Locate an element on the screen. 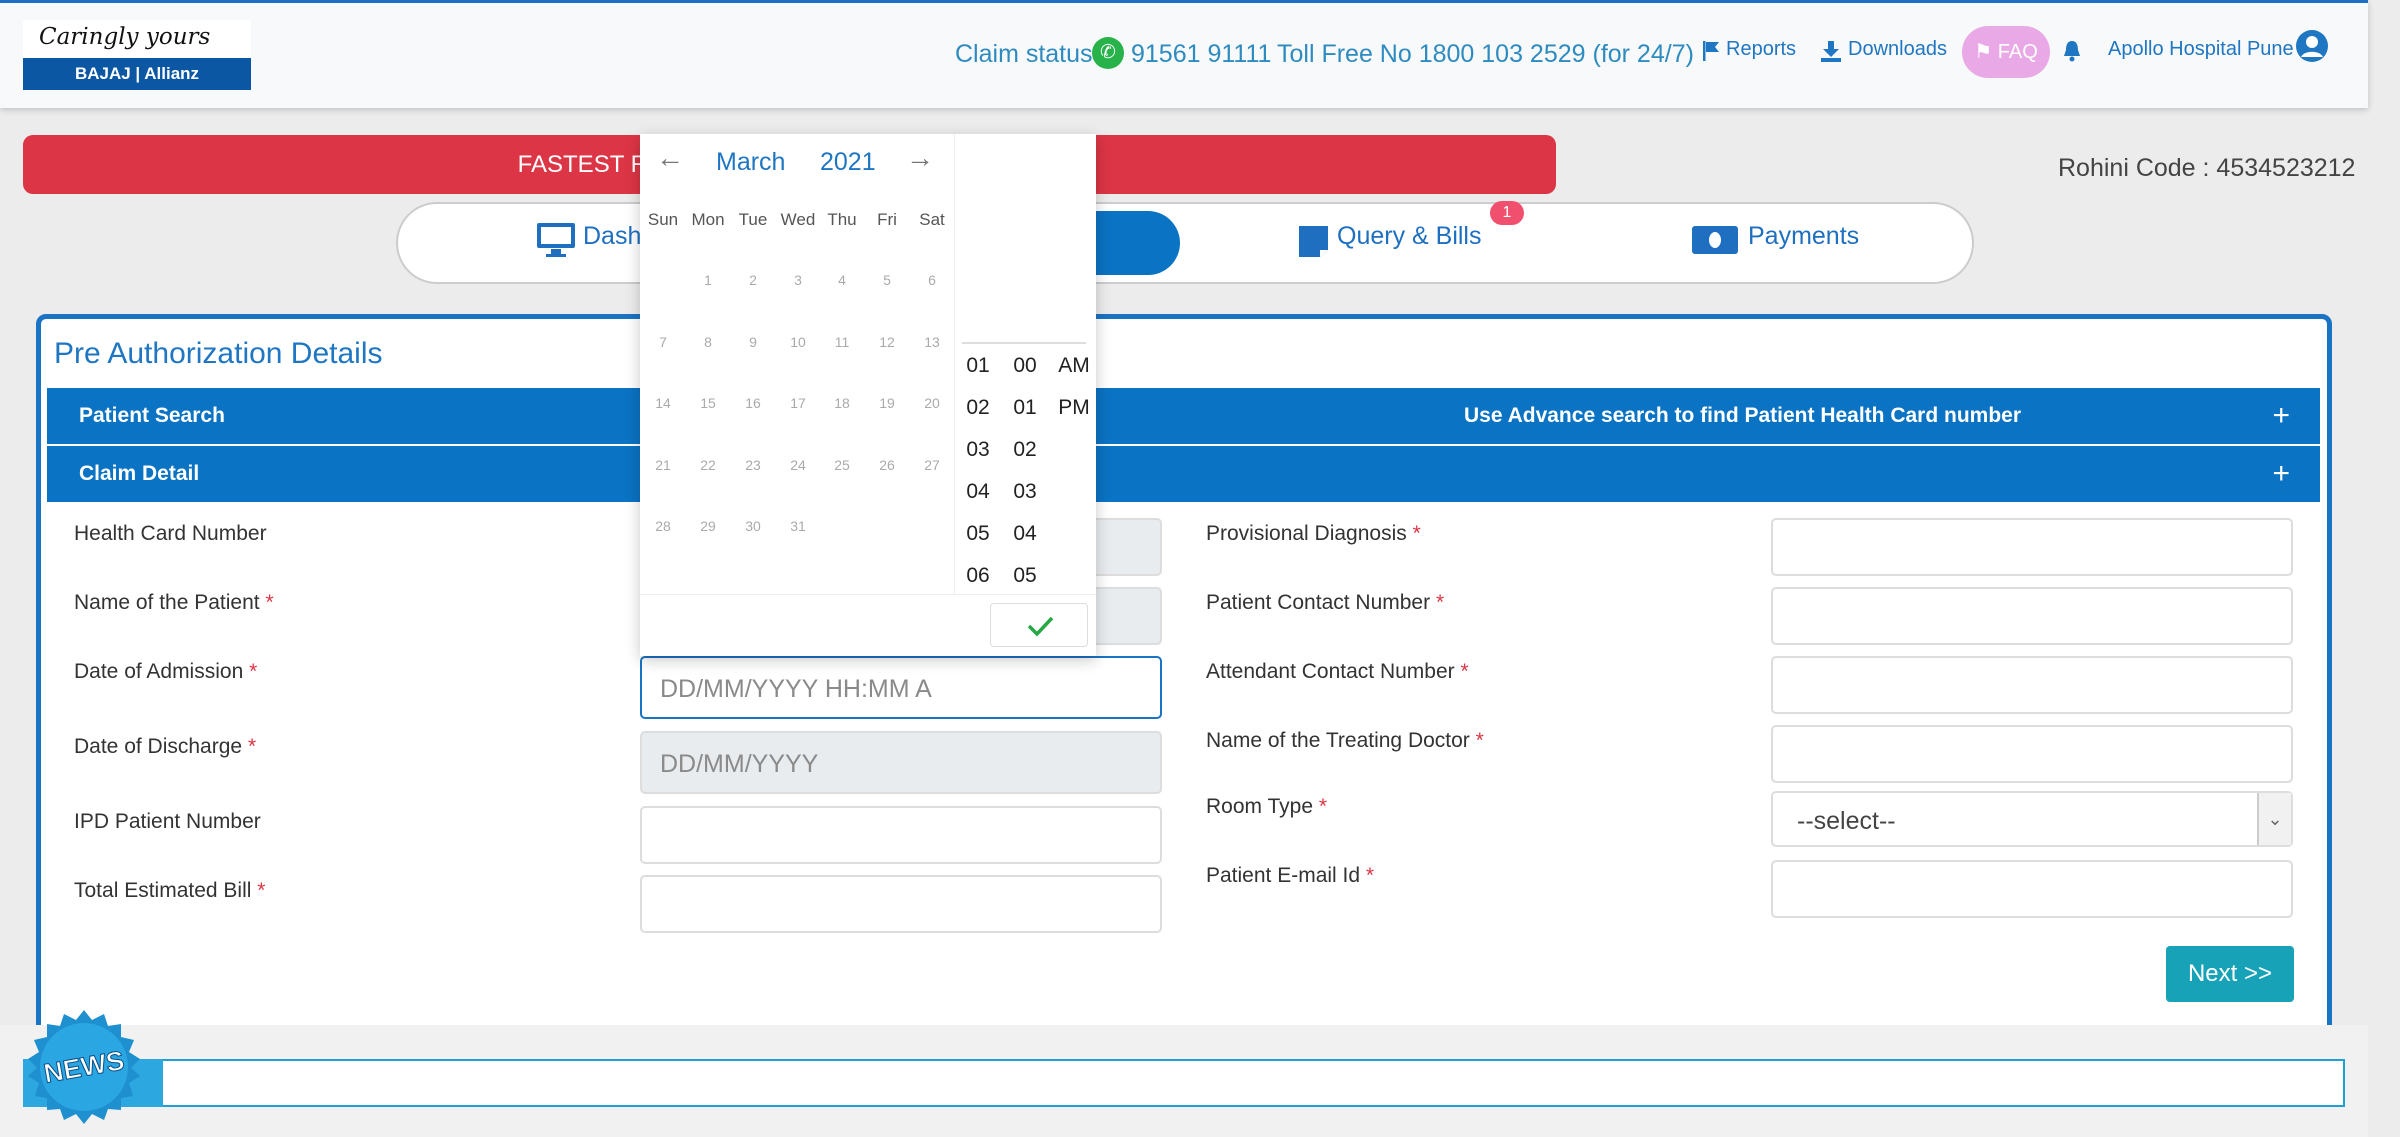 The width and height of the screenshot is (2400, 1137). calendar-day: 27 is located at coordinates (932, 465).